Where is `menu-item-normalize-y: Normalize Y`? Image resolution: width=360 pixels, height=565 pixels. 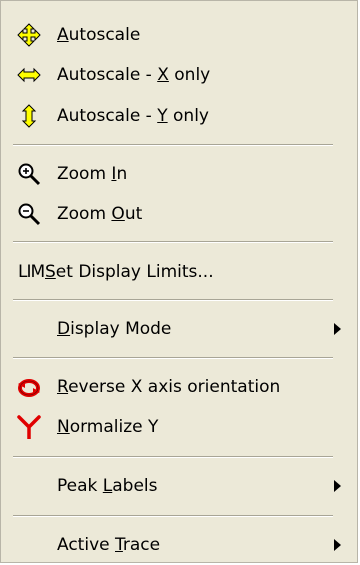 menu-item-normalize-y: Normalize Y is located at coordinates (179, 427).